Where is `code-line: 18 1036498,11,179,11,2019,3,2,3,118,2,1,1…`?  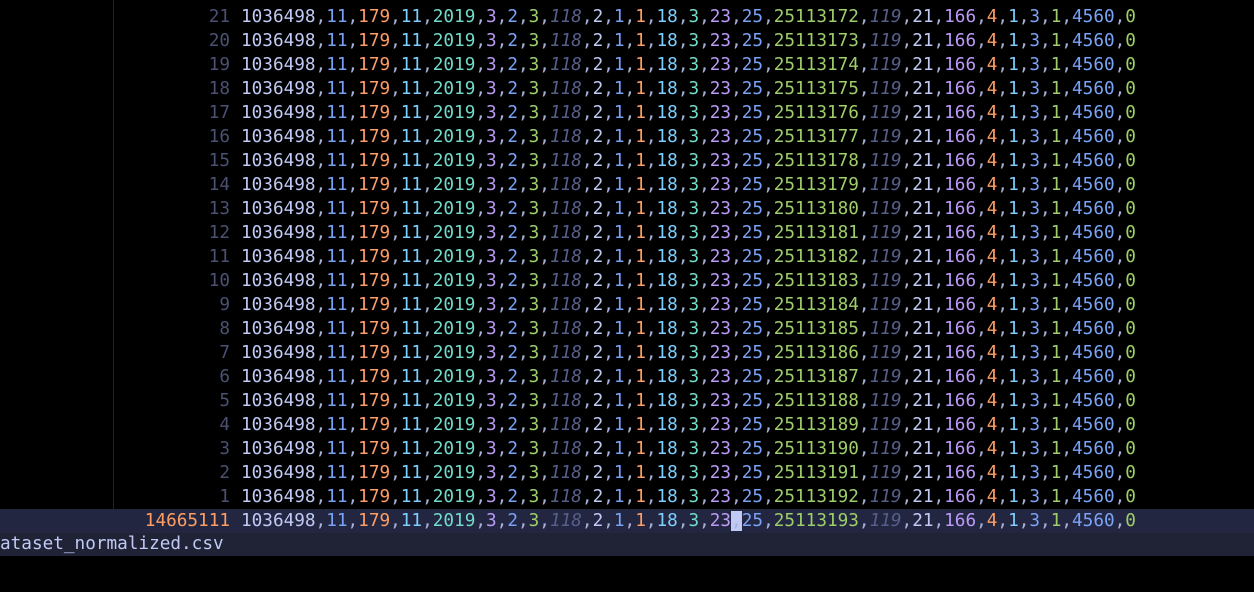
code-line: 18 1036498,11,179,11,2019,3,2,3,118,2,1,1… is located at coordinates (627, 89).